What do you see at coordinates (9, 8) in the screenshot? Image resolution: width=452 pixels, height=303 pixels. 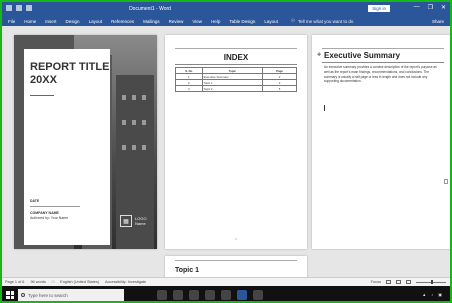 I see `save-icon` at bounding box center [9, 8].